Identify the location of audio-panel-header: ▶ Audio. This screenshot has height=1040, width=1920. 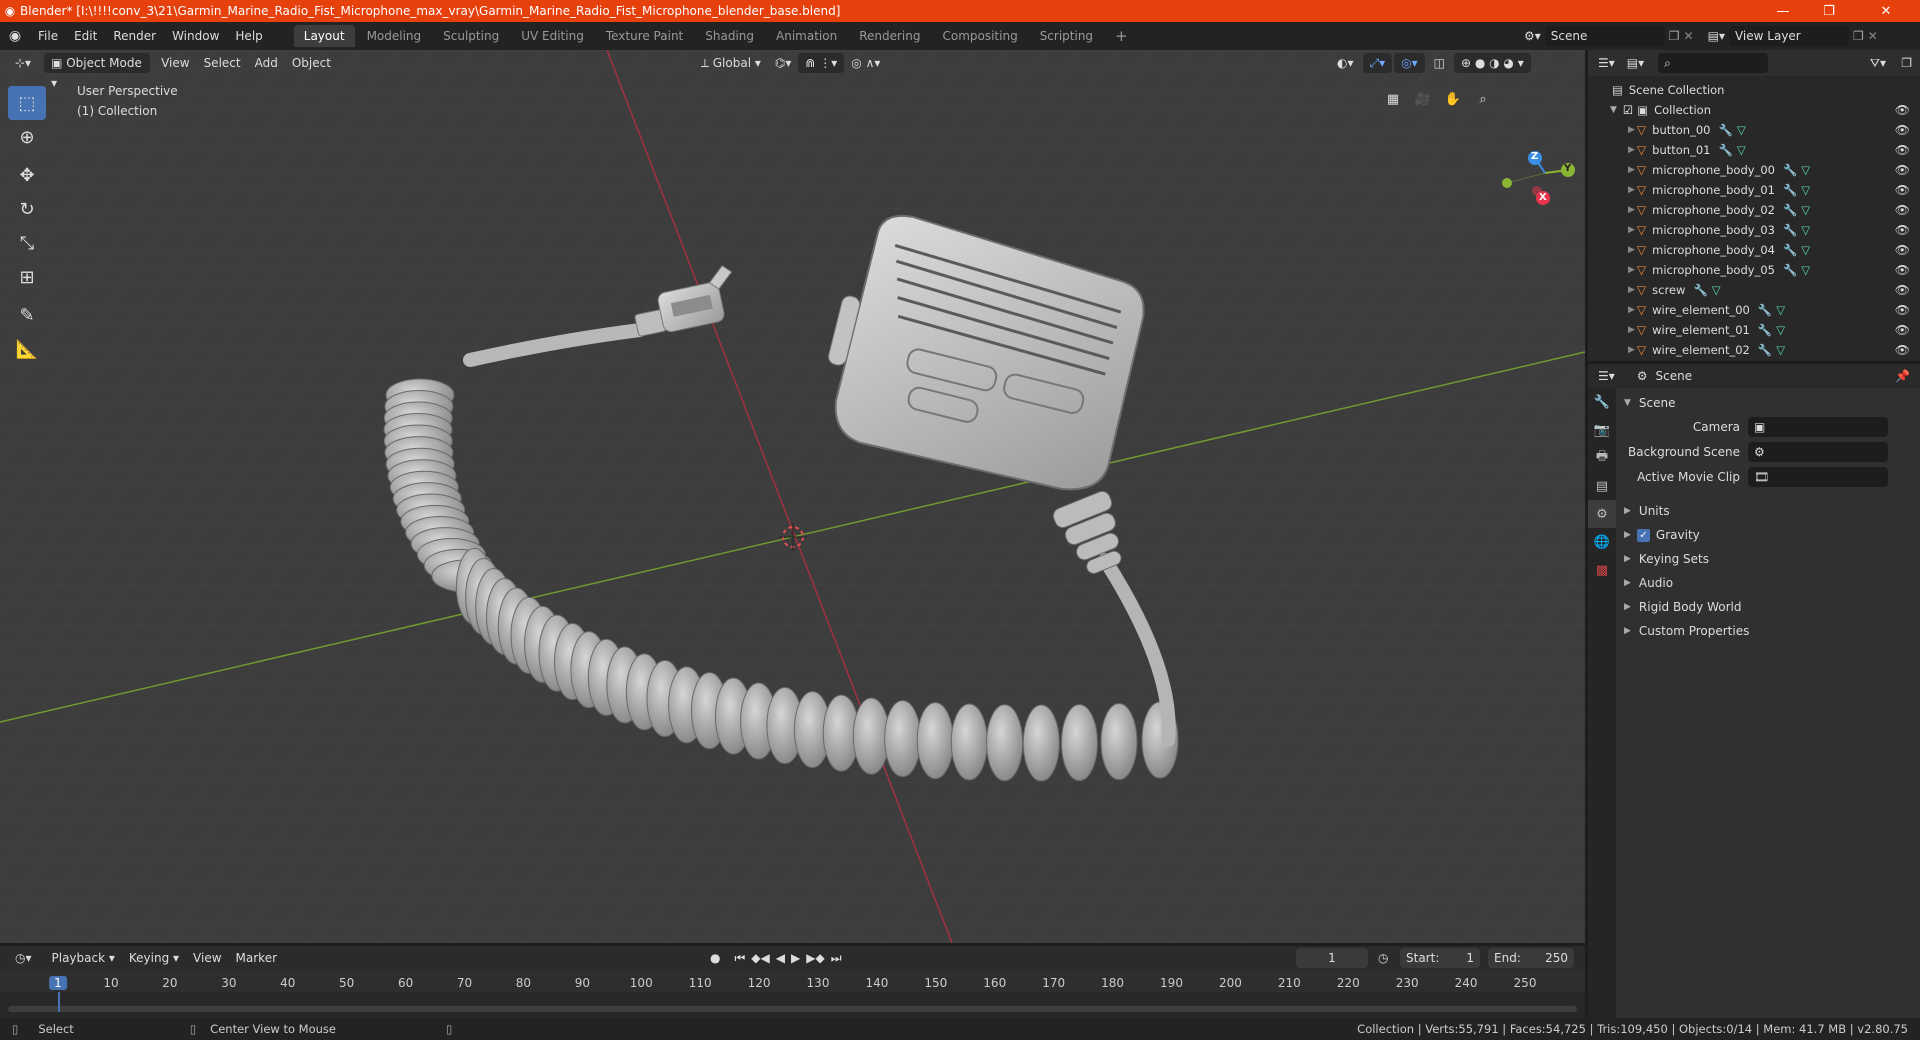
(1772, 583).